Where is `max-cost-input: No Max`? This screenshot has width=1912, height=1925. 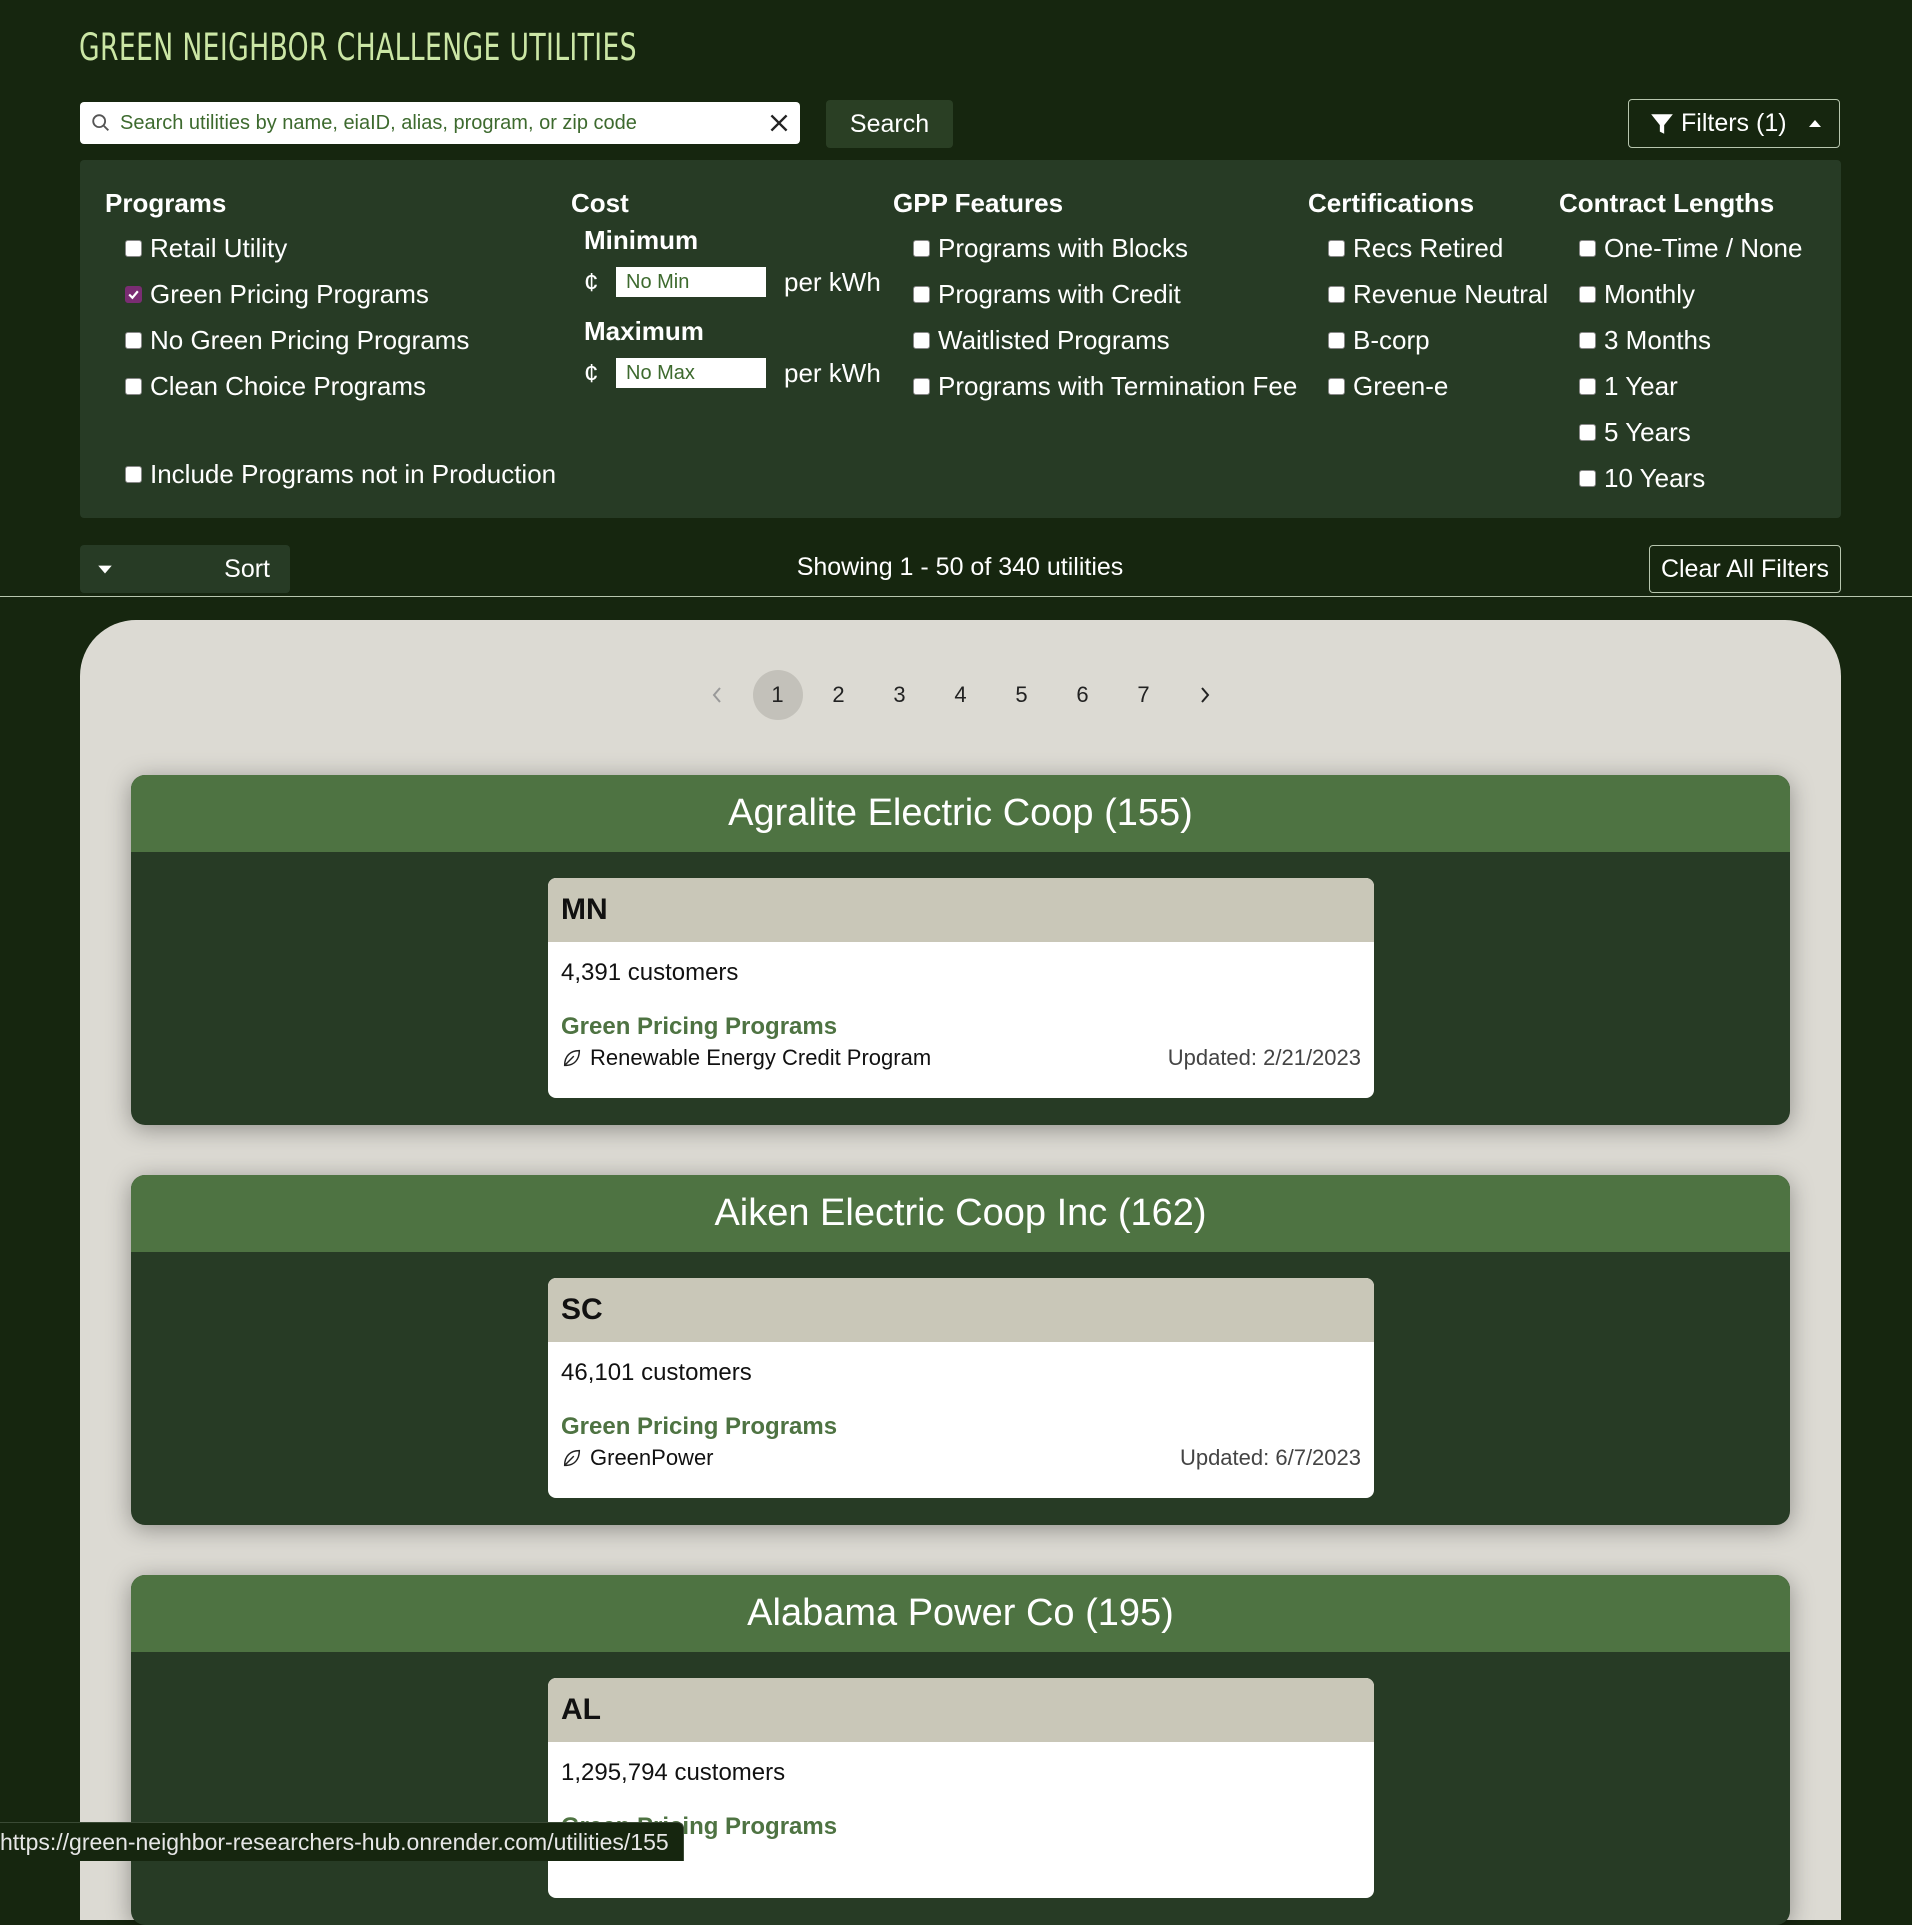
max-cost-input: No Max is located at coordinates (691, 373).